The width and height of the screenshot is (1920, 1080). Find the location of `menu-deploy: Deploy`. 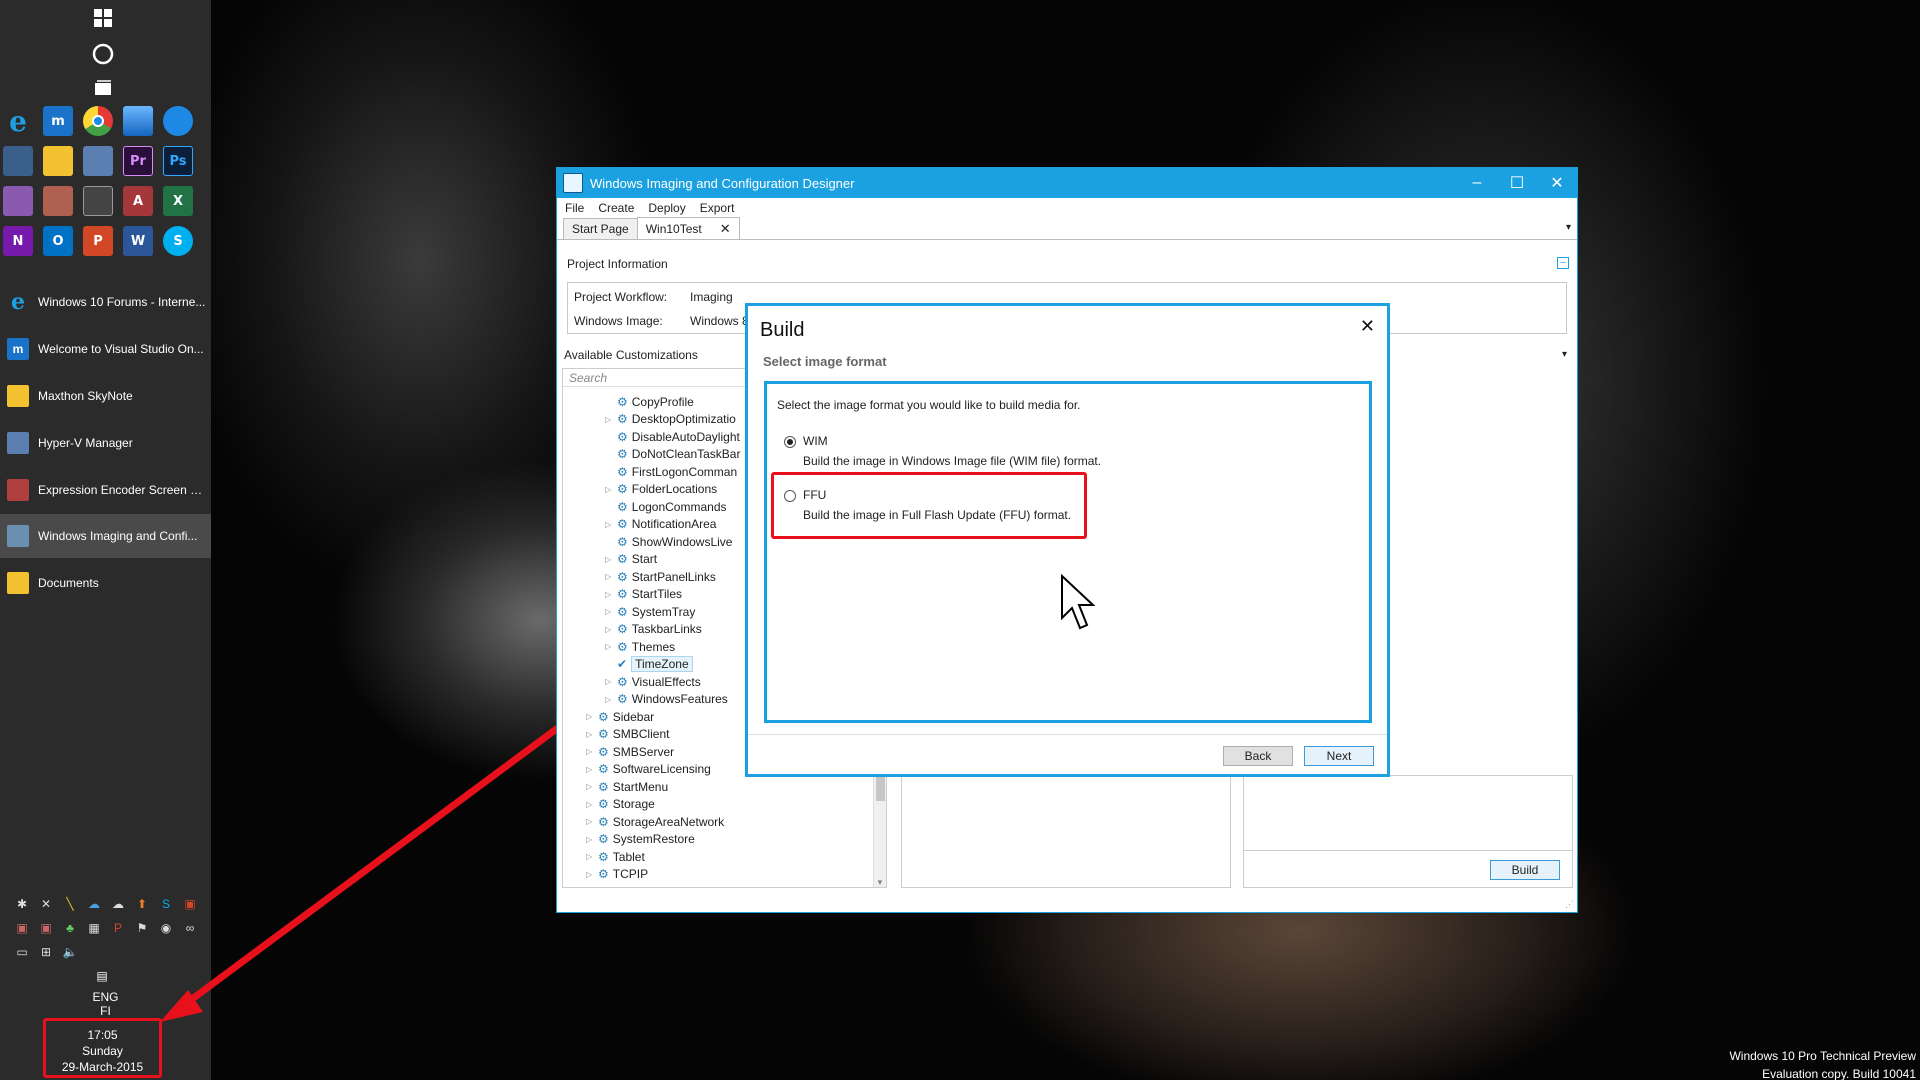

menu-deploy: Deploy is located at coordinates (666, 208).